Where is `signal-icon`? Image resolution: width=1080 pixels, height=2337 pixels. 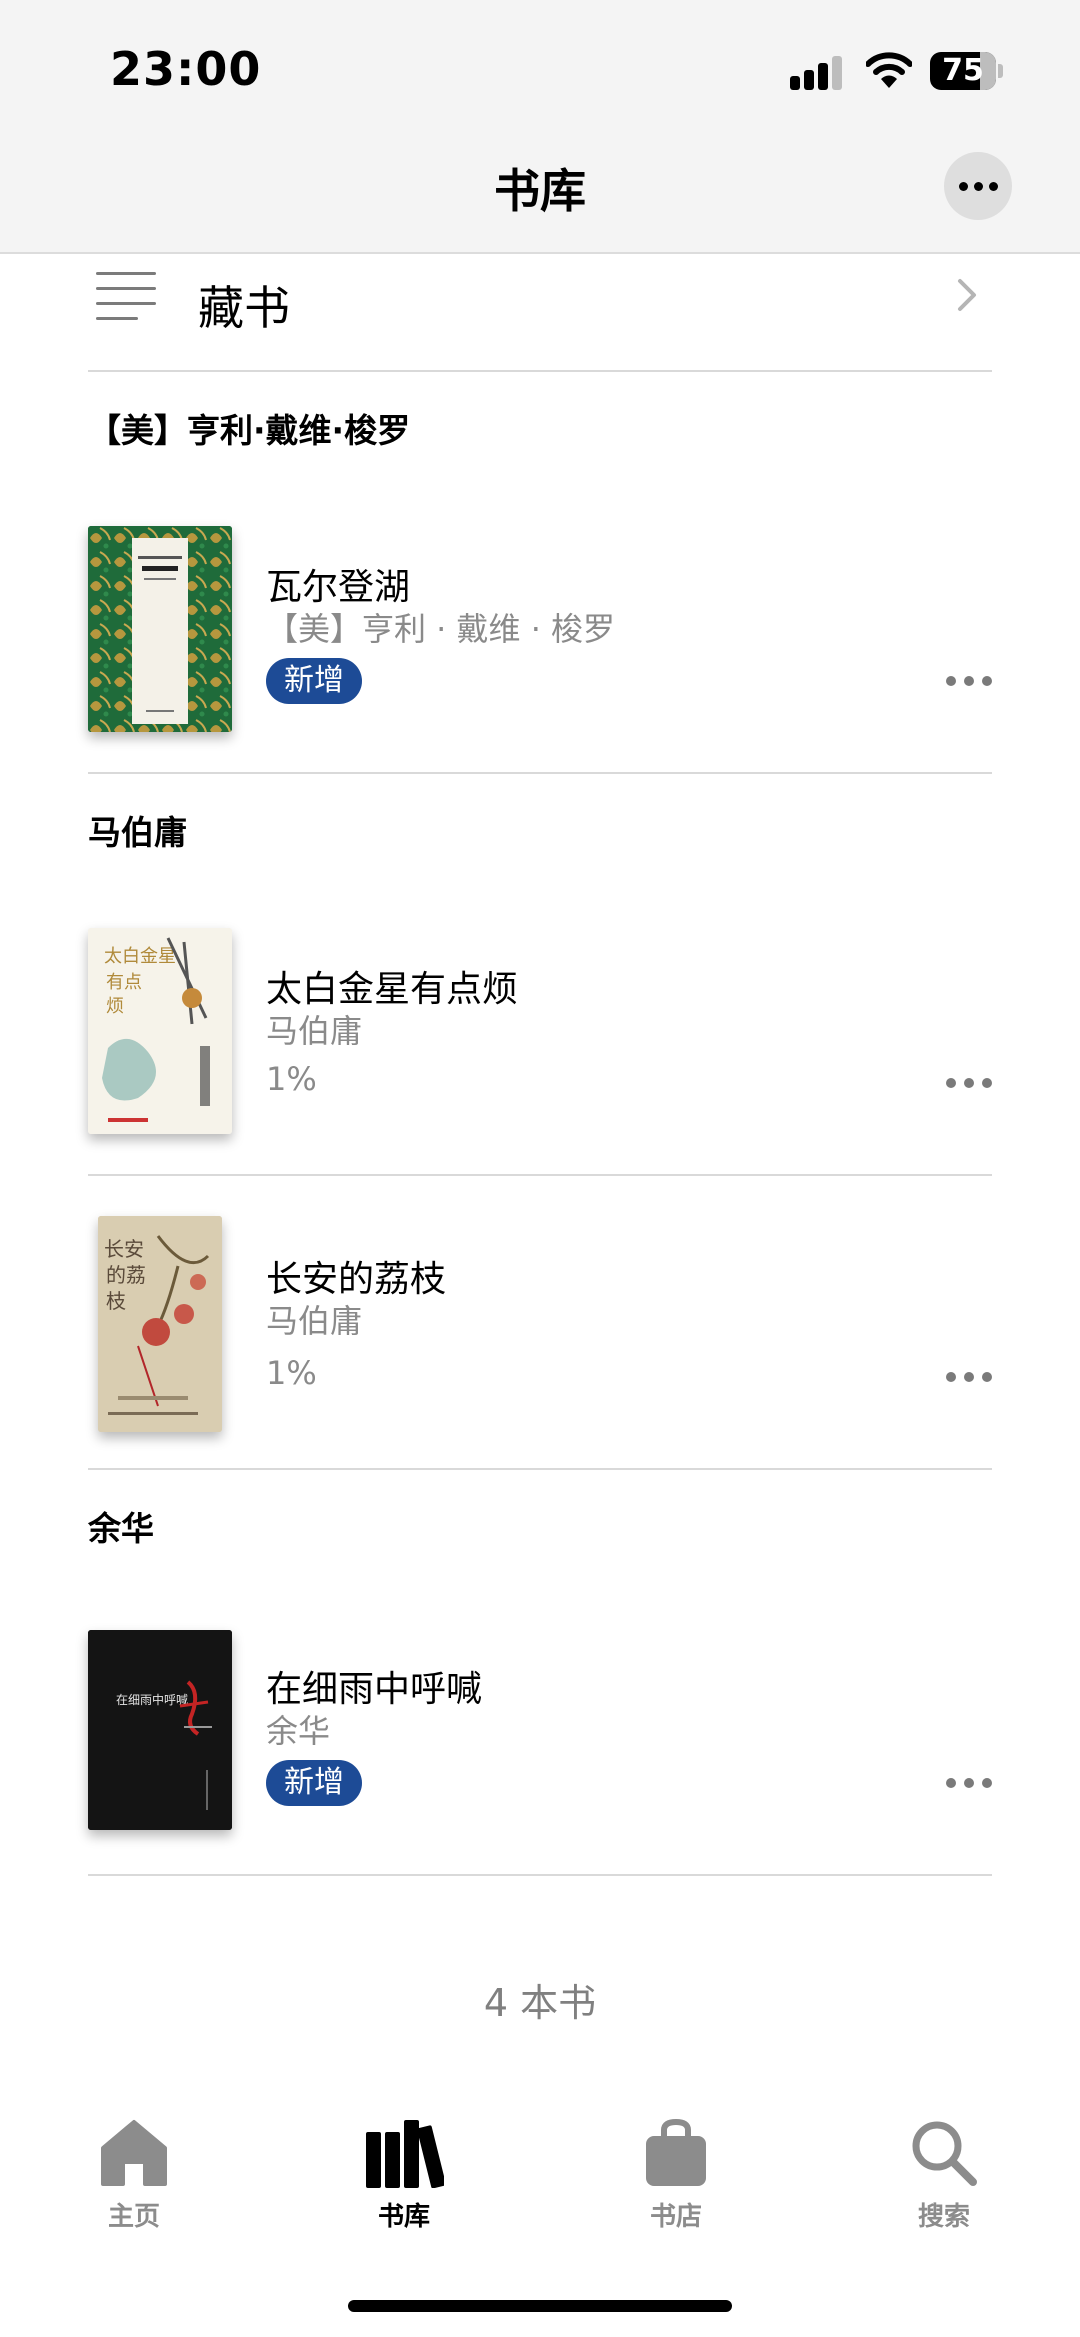
signal-icon is located at coordinates (818, 73).